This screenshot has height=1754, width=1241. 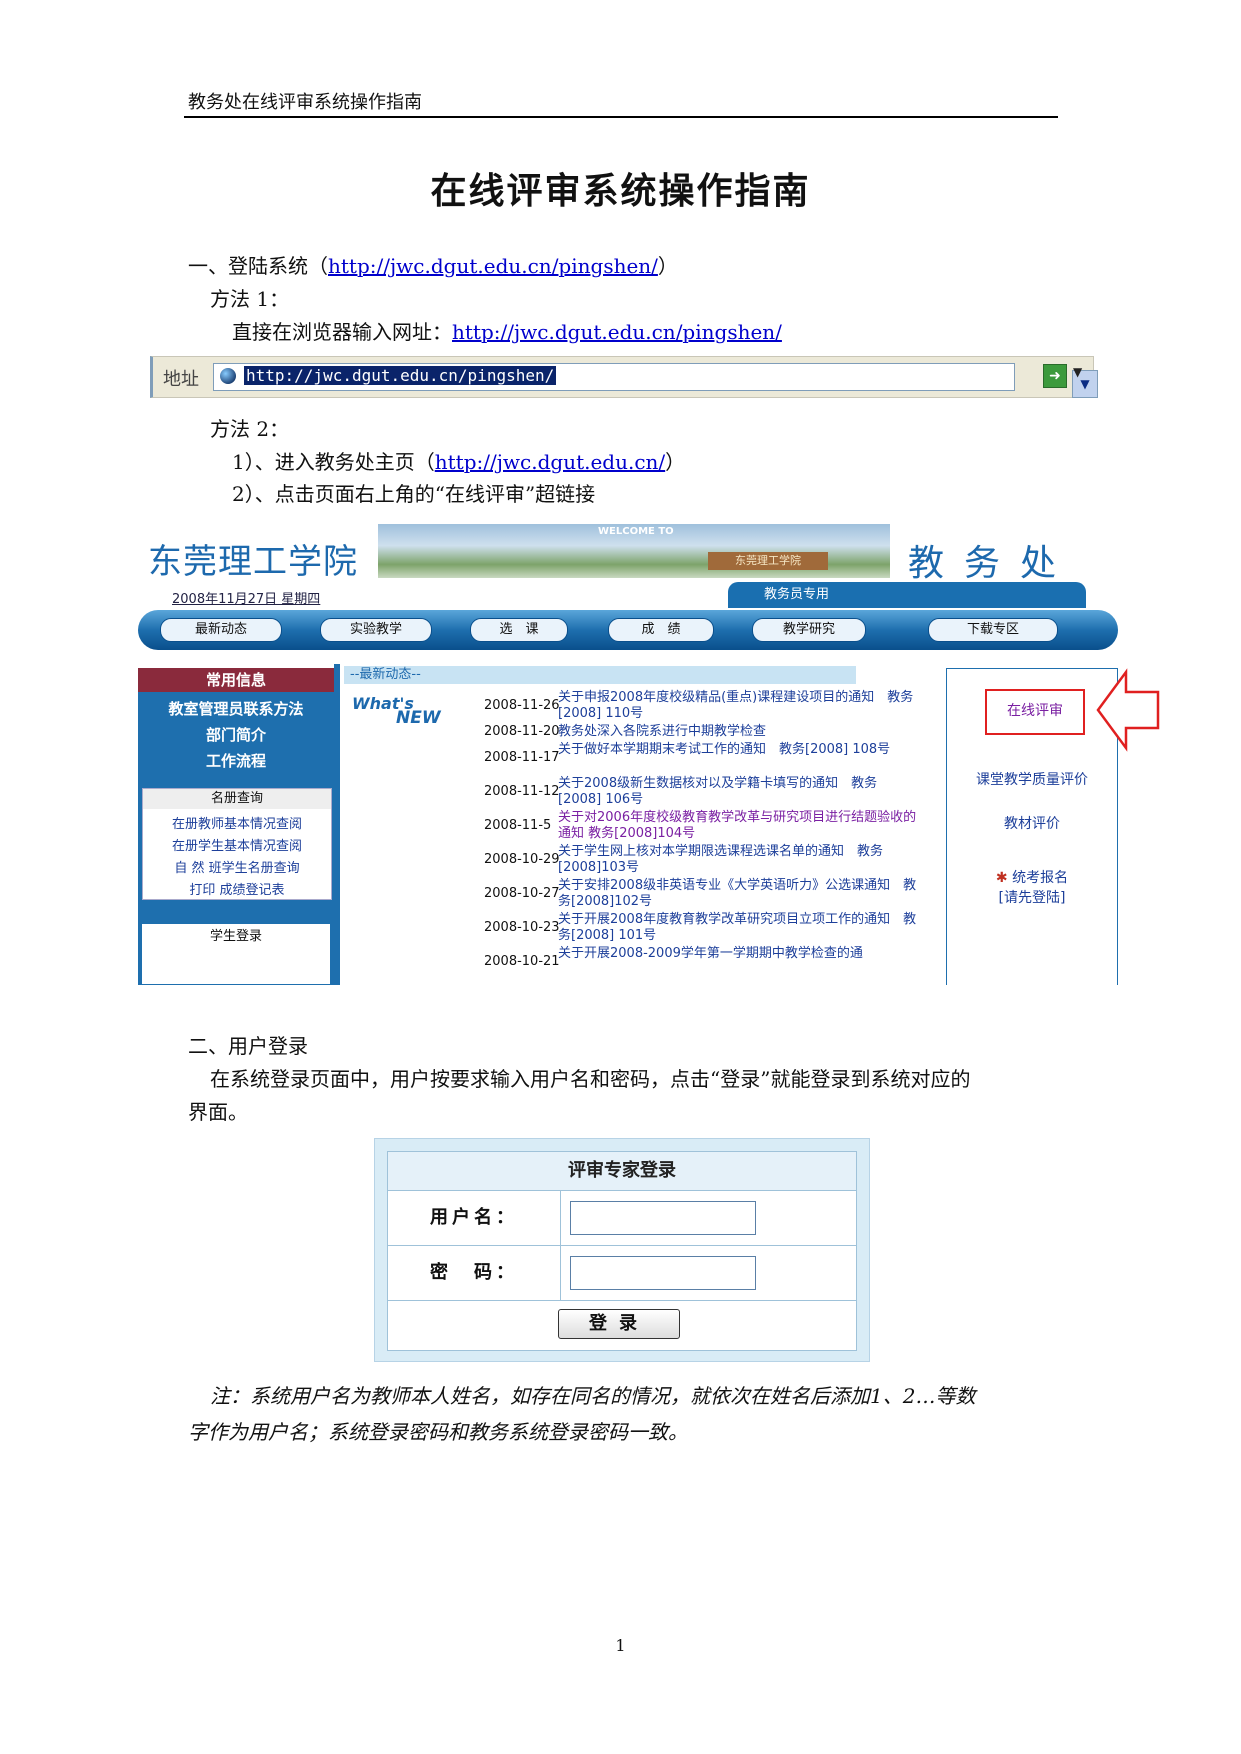 I want to click on roster-link-teachers: 在册教师基本情况查阅, so click(x=237, y=822).